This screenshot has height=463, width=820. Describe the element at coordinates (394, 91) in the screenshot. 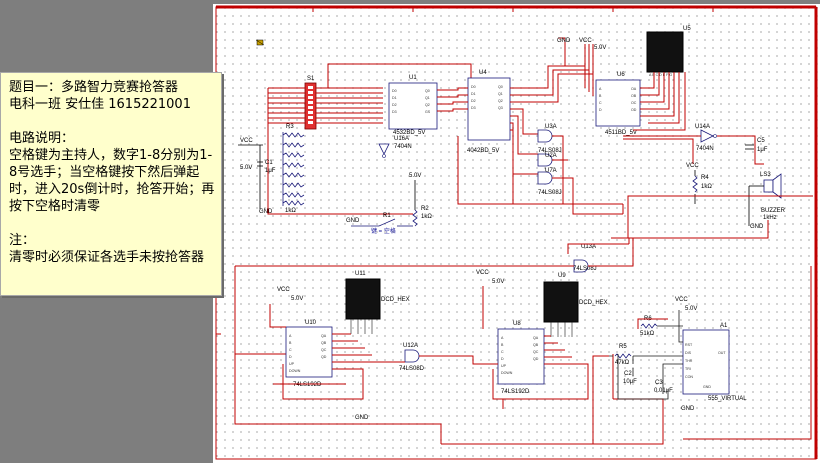

I see `svg-text: D0` at that location.